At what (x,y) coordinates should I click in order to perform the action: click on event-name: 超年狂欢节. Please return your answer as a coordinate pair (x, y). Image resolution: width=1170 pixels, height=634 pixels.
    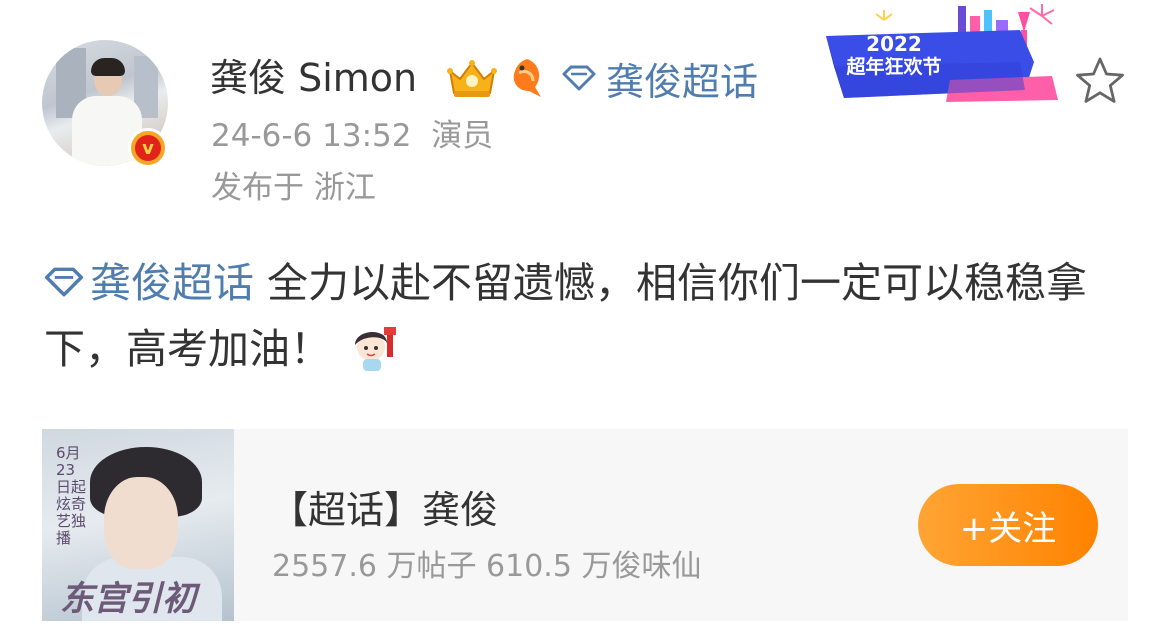
    Looking at the image, I should click on (894, 67).